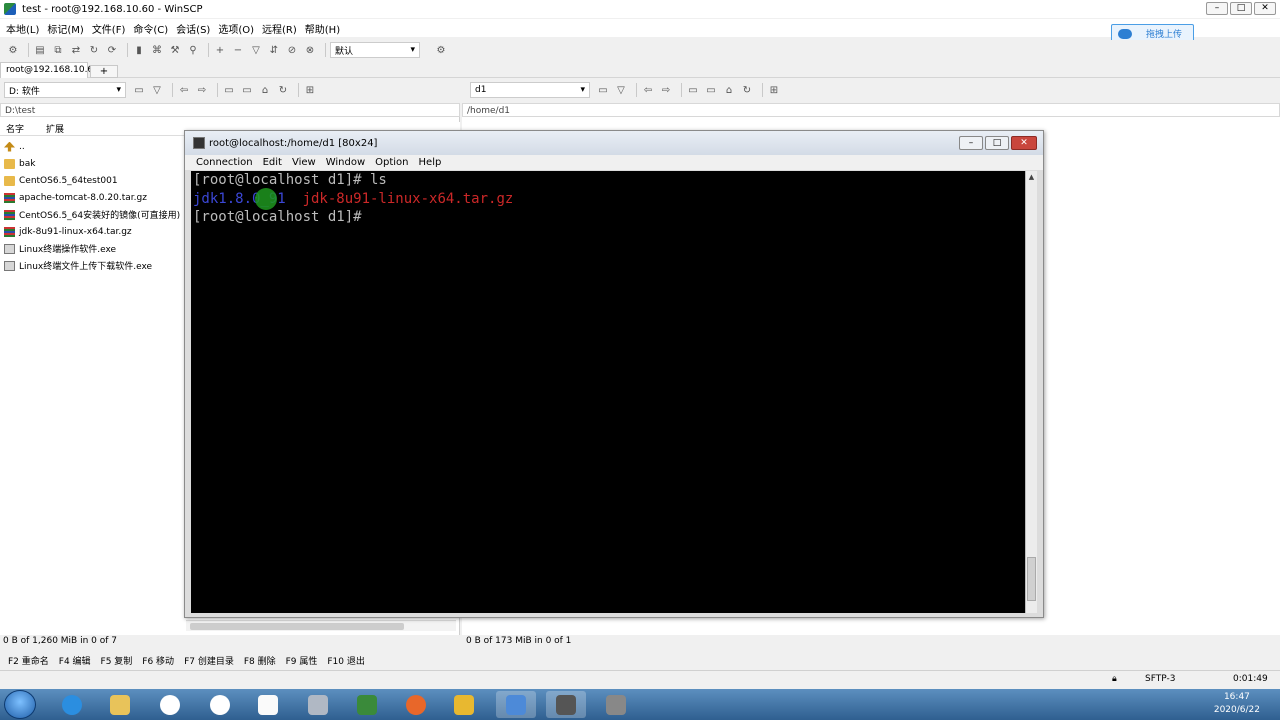 The width and height of the screenshot is (1280, 720). What do you see at coordinates (209, 660) in the screenshot?
I see `create-dir-button: F7 创建目录` at bounding box center [209, 660].